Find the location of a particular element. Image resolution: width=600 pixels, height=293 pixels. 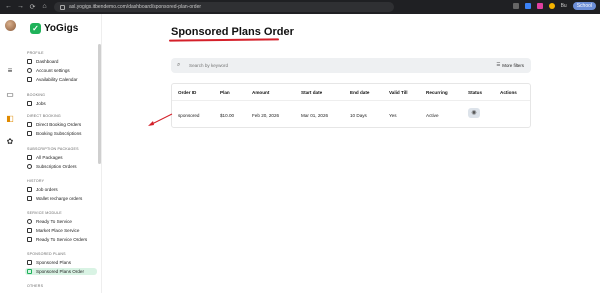

sponsored-order-icon is located at coordinates (29, 271).